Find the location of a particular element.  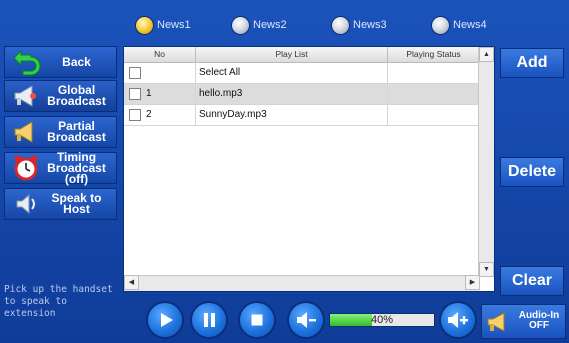

channel-news4-radio: News4 is located at coordinates (459, 25).